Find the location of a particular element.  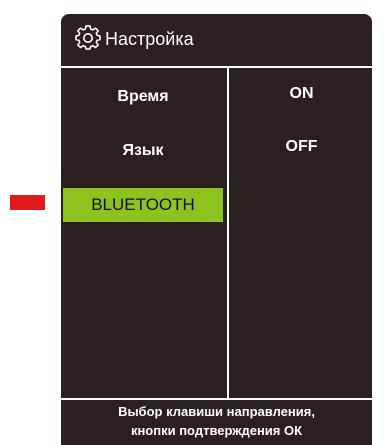

header-divider is located at coordinates (216, 67).